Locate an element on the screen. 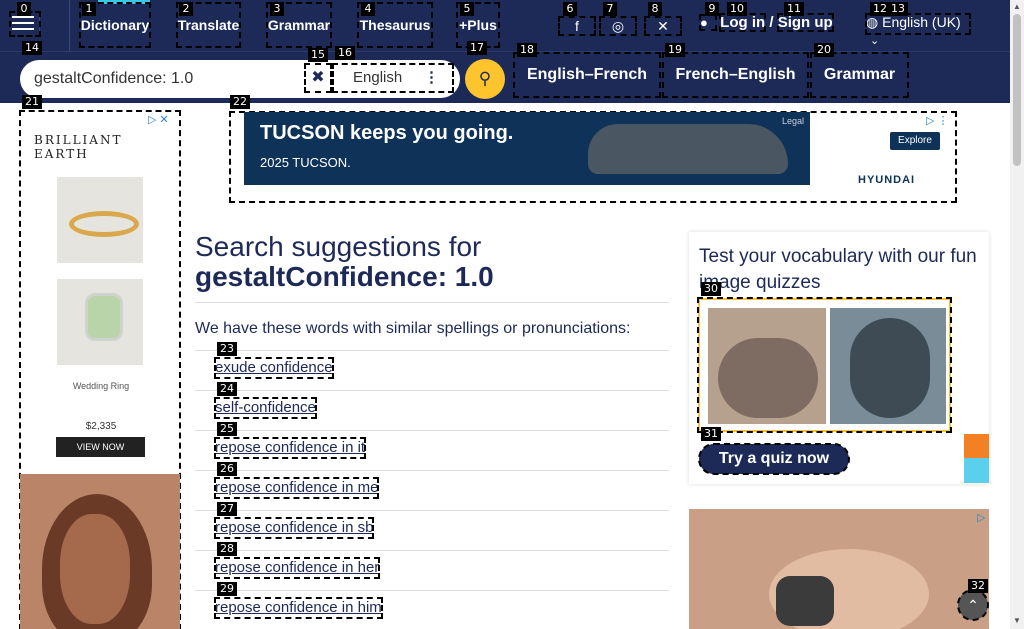  link-french-english: French–English is located at coordinates (735, 75).